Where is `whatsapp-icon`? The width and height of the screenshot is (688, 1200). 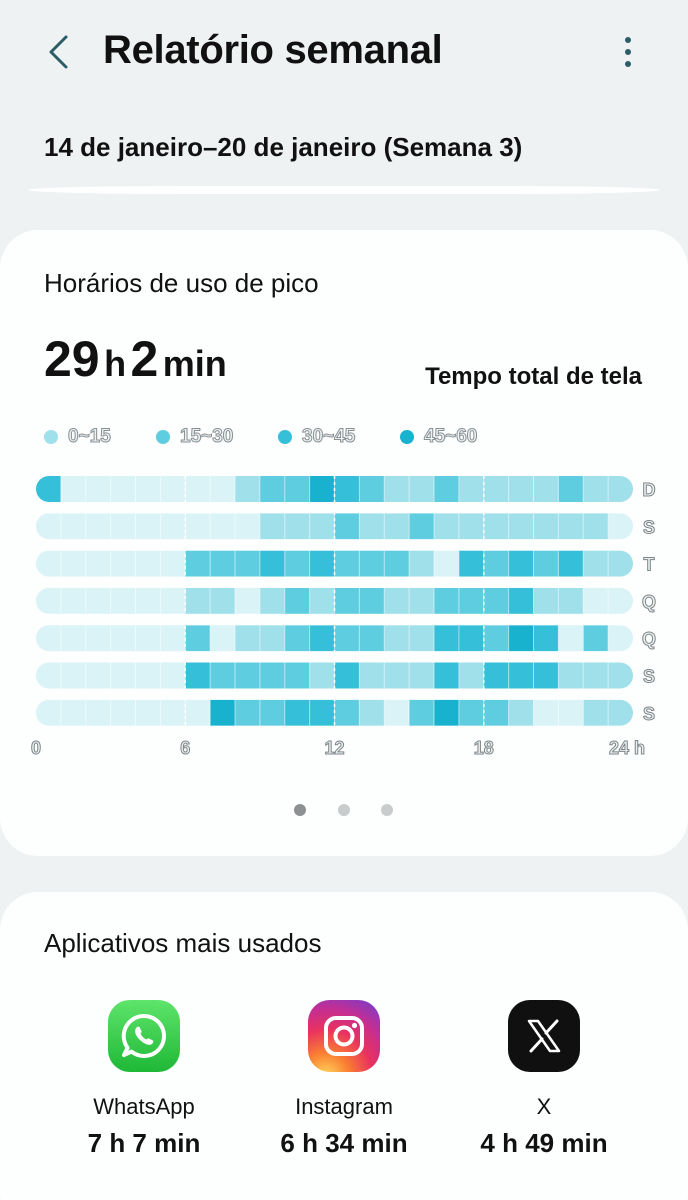
whatsapp-icon is located at coordinates (144, 1036).